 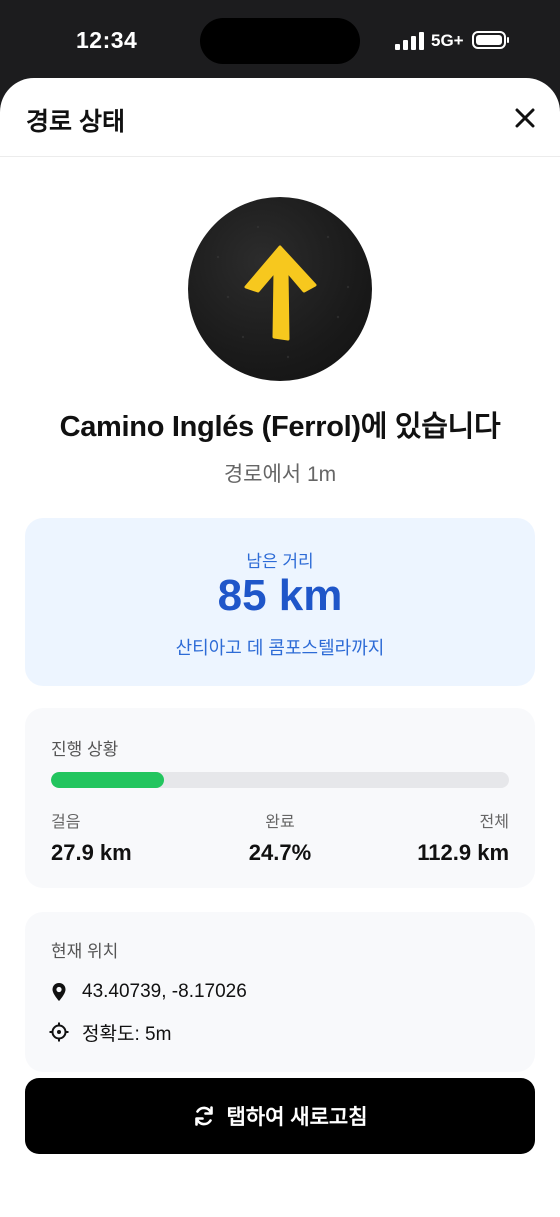 I want to click on close-button, so click(x=525, y=118).